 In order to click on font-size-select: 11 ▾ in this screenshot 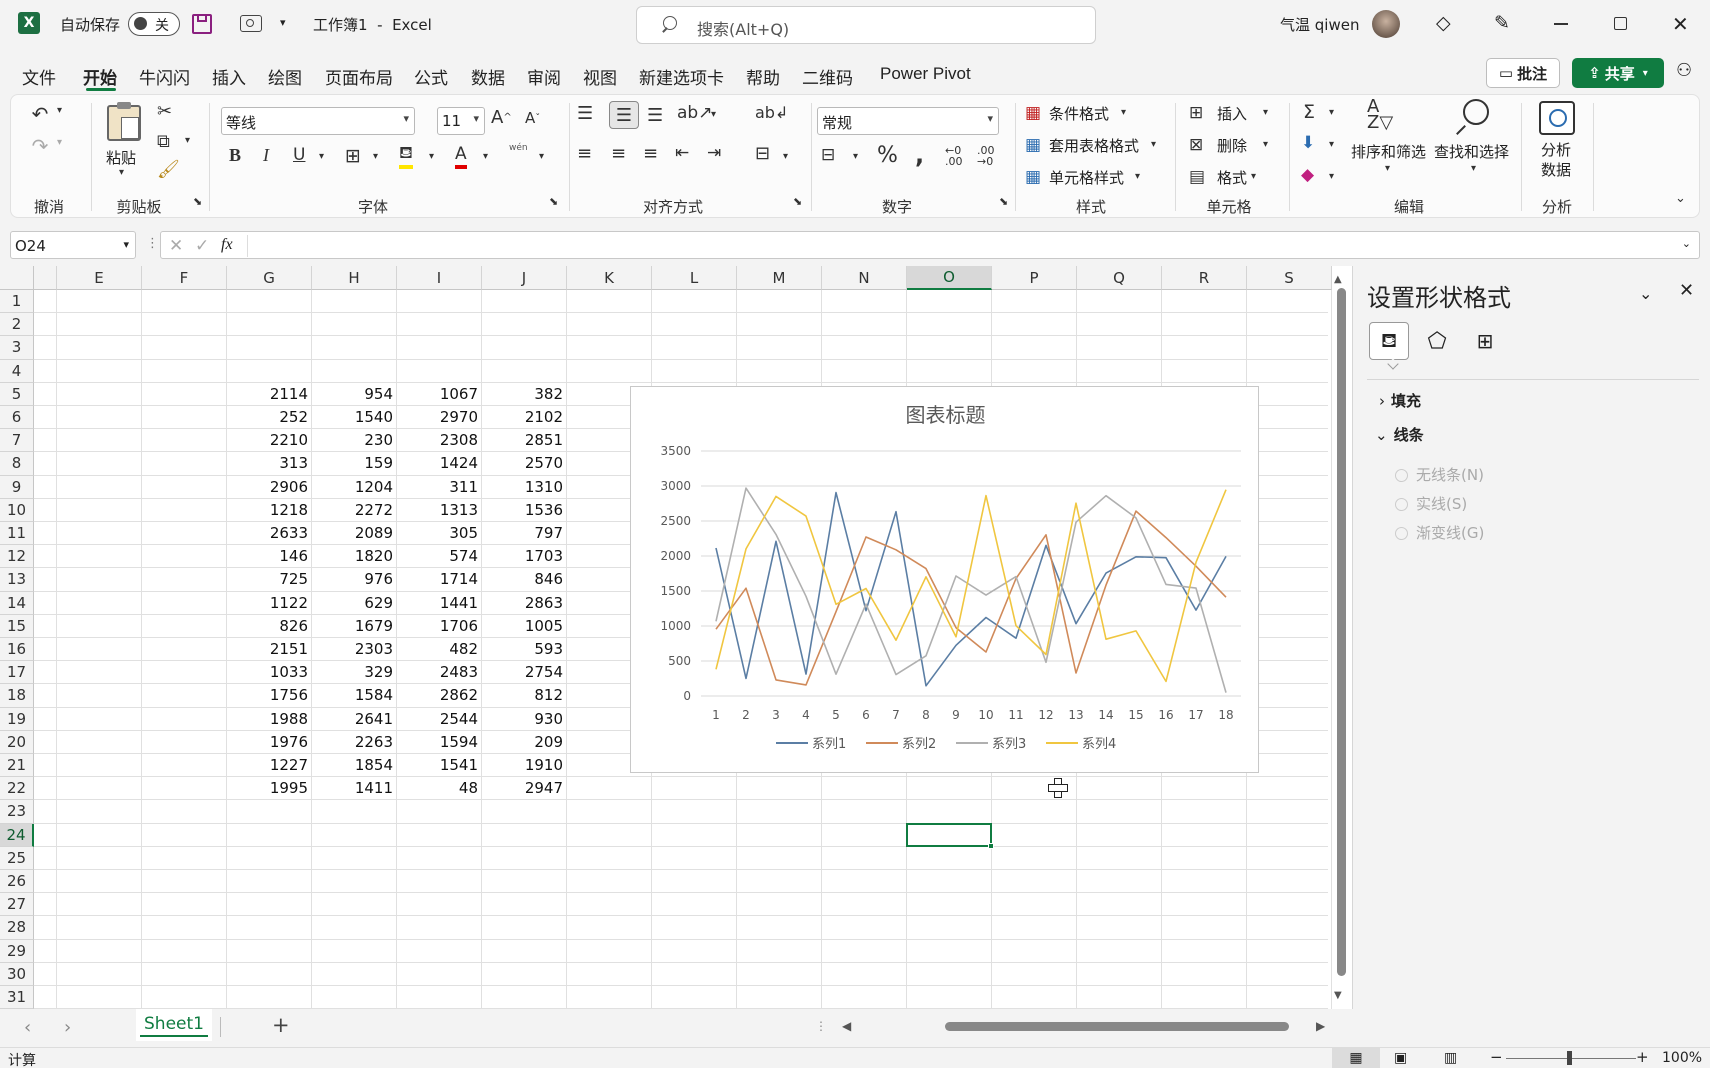, I will do `click(461, 121)`.